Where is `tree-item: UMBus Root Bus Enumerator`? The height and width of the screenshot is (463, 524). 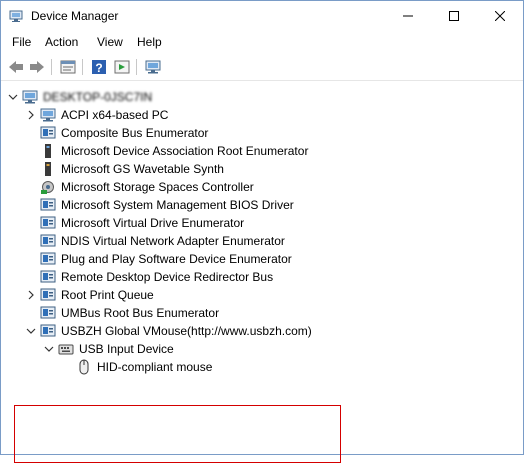 tree-item: UMBus Root Bus Enumerator is located at coordinates (122, 313).